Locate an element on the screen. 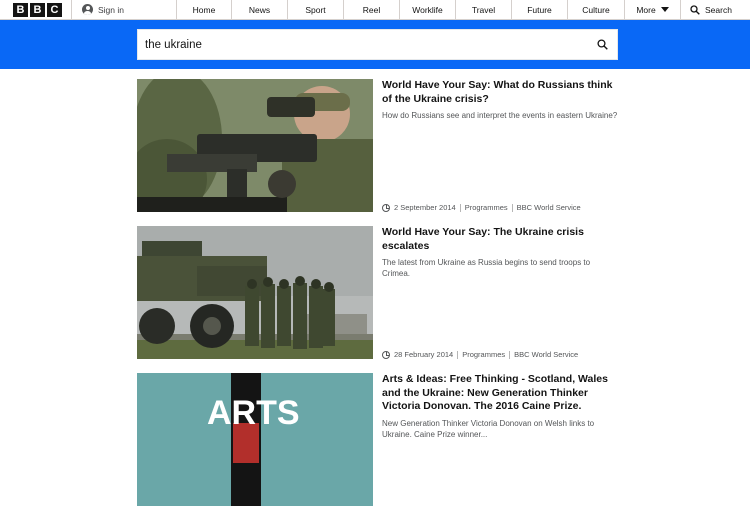  nav-item-more: More is located at coordinates (653, 9).